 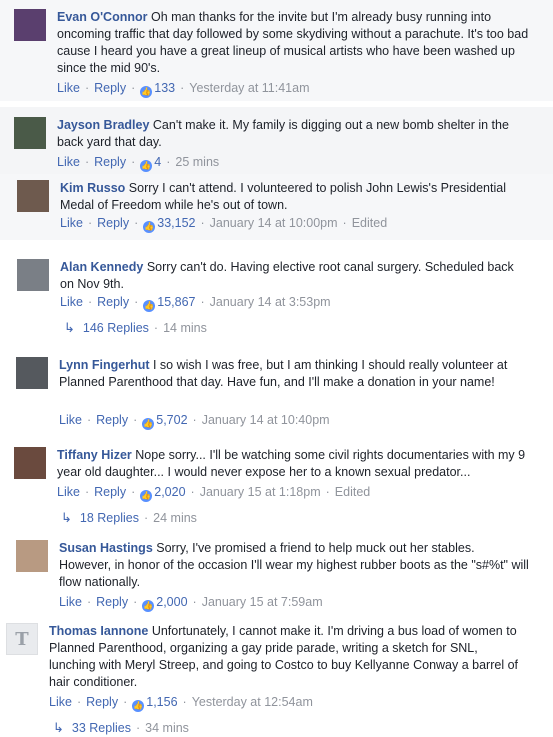 I want to click on comment-timestamp: Yesterday at 11:41am, so click(x=249, y=88).